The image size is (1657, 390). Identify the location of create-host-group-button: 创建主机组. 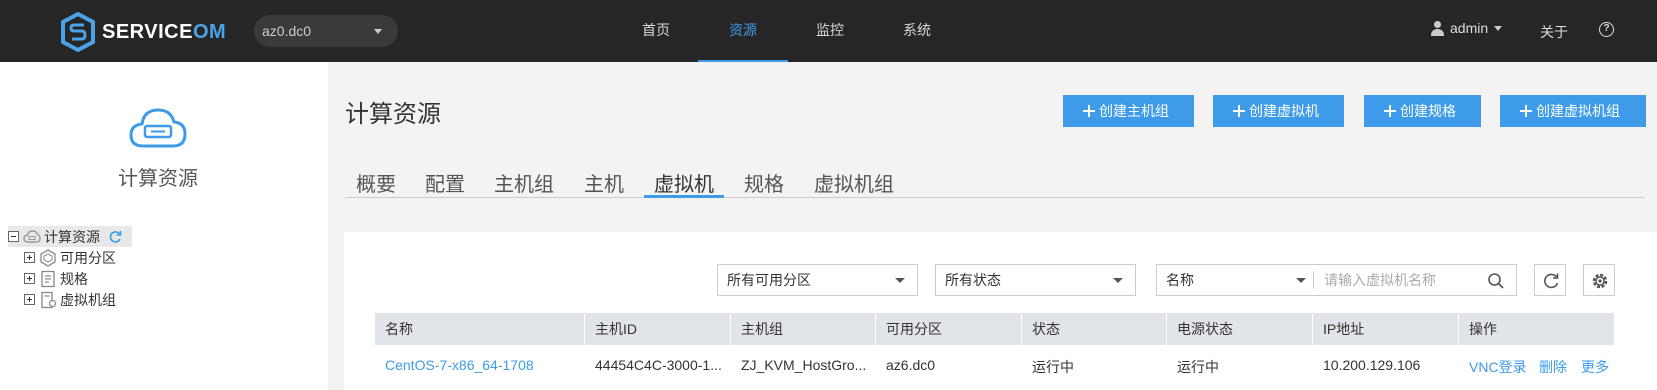
(1128, 111).